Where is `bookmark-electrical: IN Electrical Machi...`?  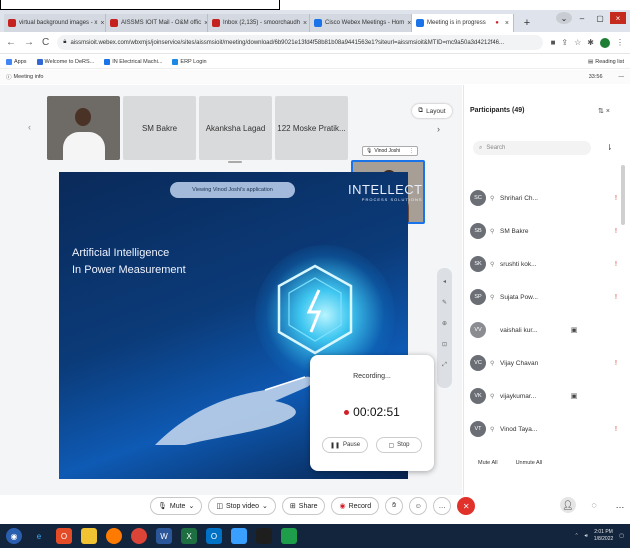 bookmark-electrical: IN Electrical Machi... is located at coordinates (133, 61).